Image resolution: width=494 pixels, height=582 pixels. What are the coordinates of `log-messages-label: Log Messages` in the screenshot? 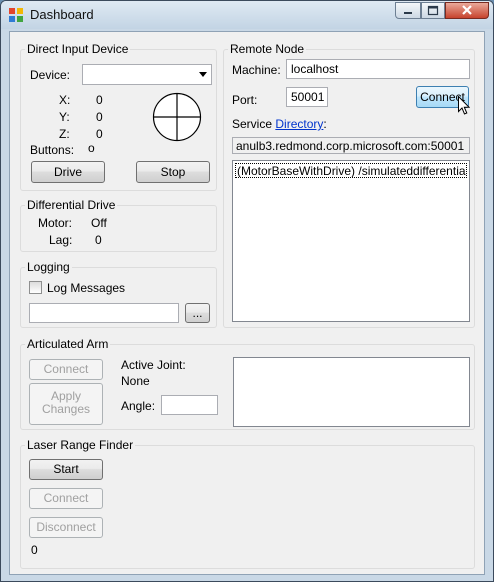 It's located at (86, 288).